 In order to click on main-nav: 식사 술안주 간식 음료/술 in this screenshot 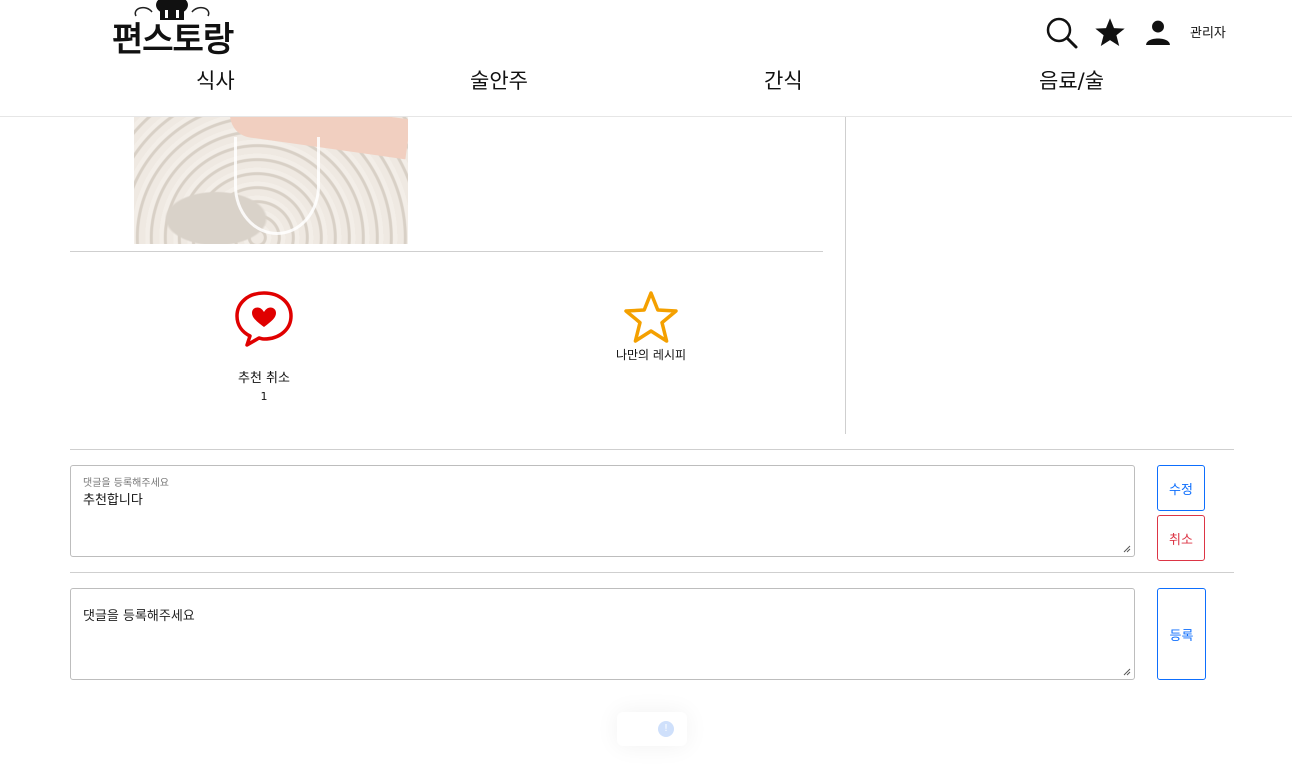, I will do `click(646, 83)`.